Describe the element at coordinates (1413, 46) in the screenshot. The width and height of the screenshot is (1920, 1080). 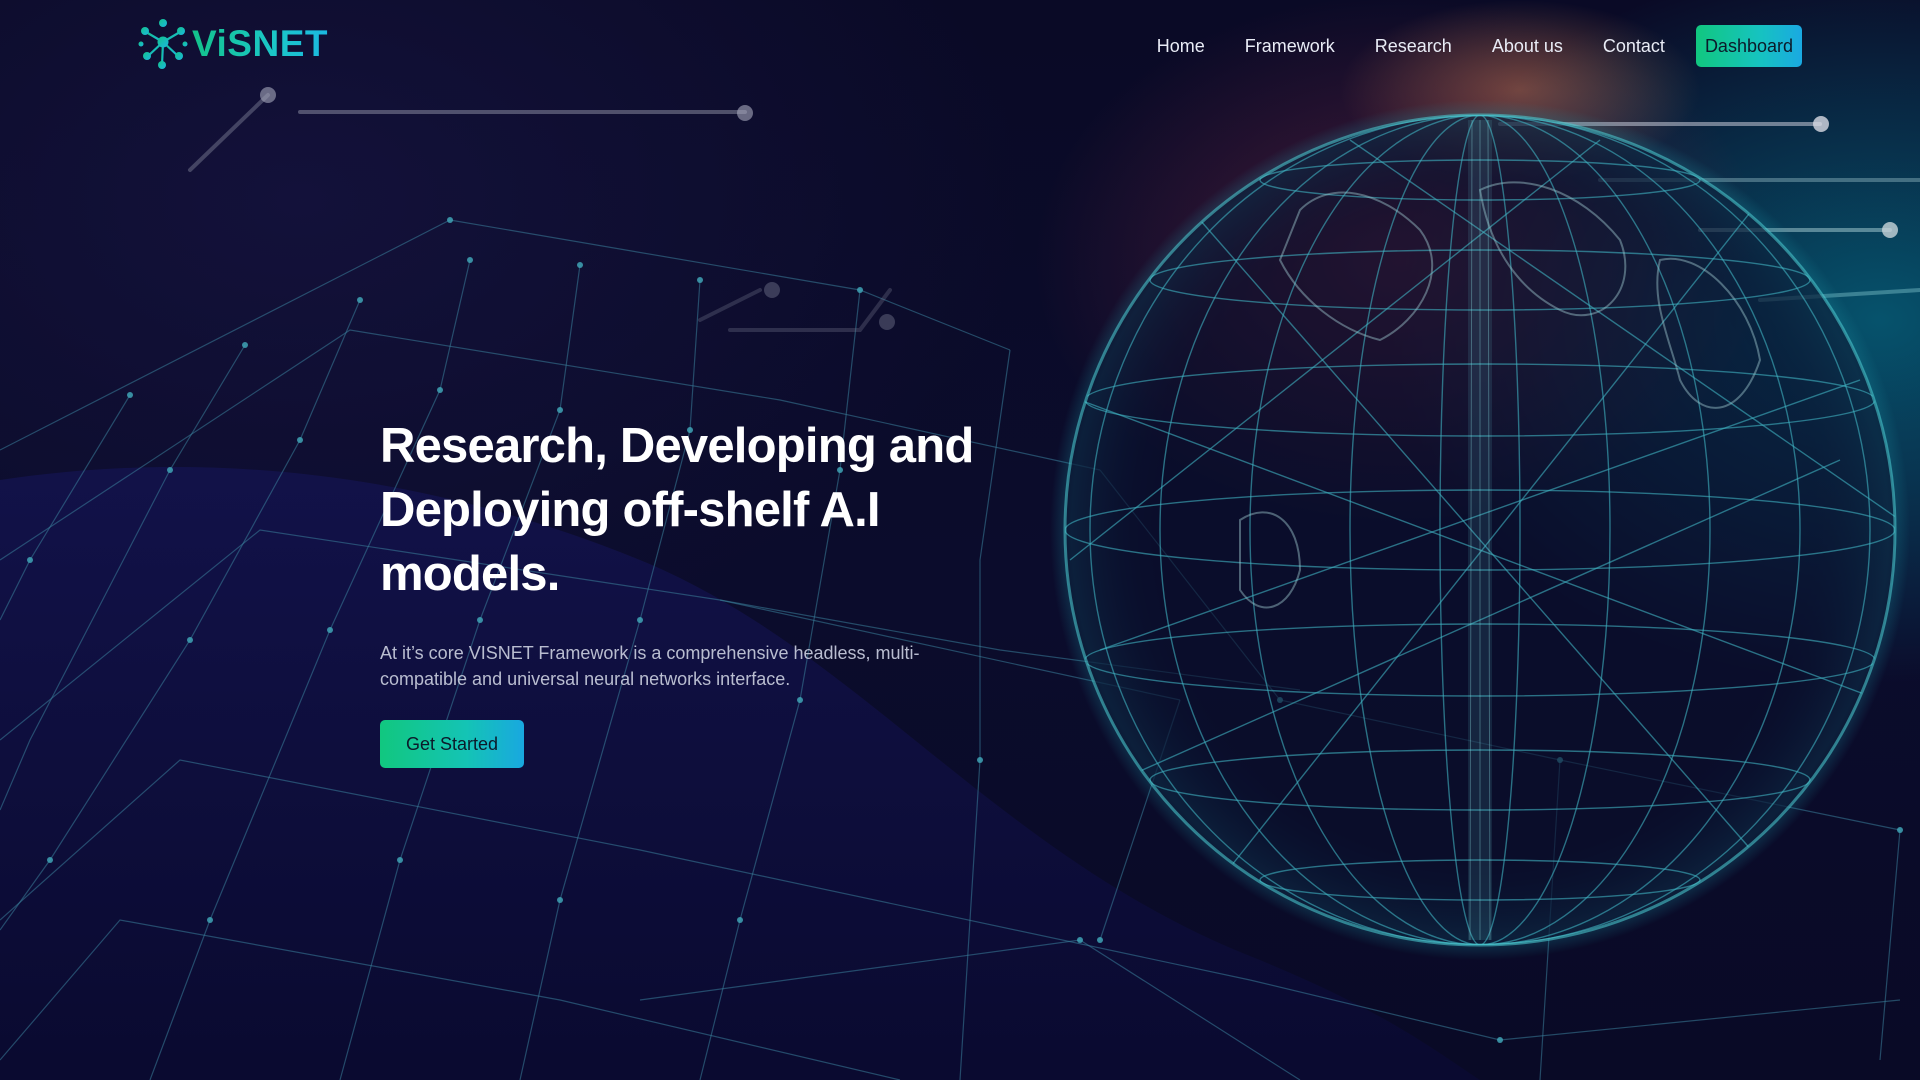
I see `nav-link-research: Research` at that location.